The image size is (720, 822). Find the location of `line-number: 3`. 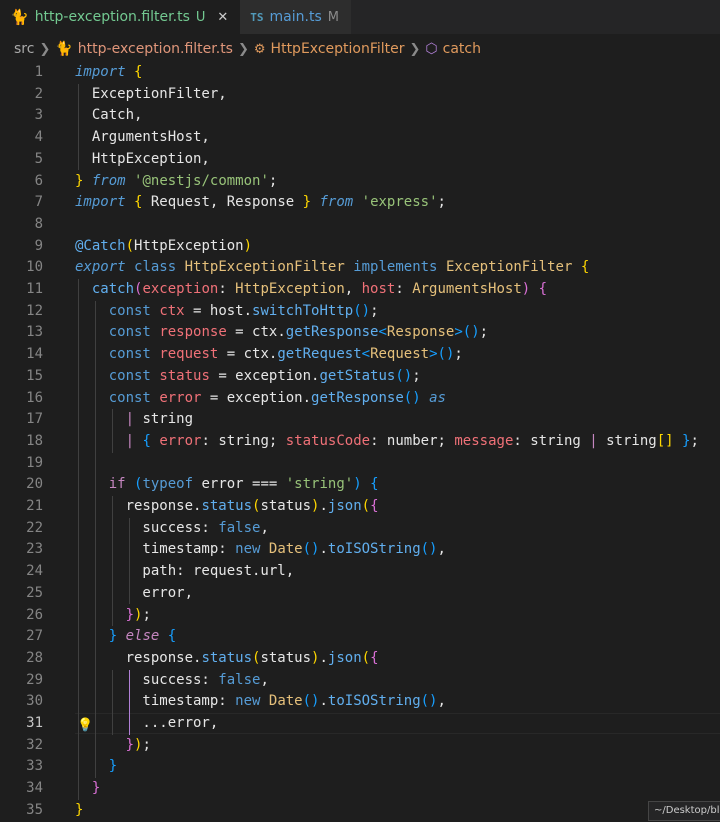

line-number: 3 is located at coordinates (38, 115).